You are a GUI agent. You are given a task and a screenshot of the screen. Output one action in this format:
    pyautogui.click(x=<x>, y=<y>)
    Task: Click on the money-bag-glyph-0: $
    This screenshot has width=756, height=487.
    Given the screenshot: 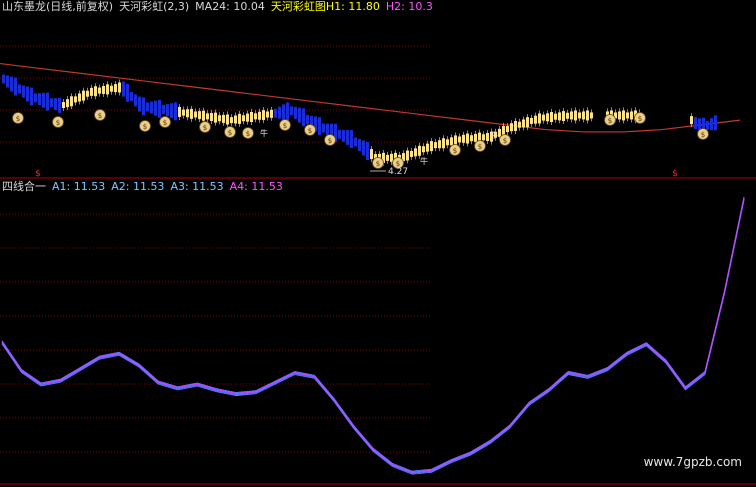 What is the action you would take?
    pyautogui.click(x=18, y=119)
    